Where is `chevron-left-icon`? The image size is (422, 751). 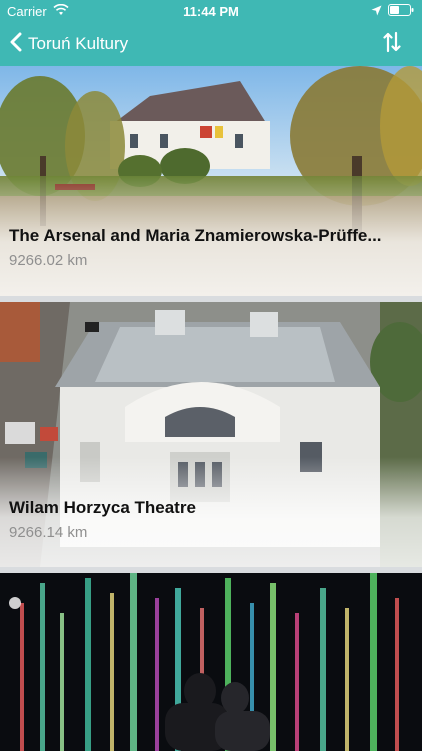 chevron-left-icon is located at coordinates (16, 44).